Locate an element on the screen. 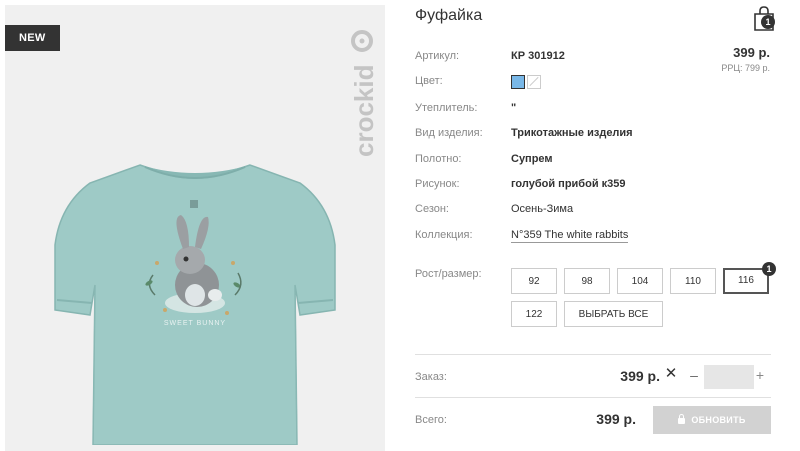  size-button-110: 110 is located at coordinates (693, 281).